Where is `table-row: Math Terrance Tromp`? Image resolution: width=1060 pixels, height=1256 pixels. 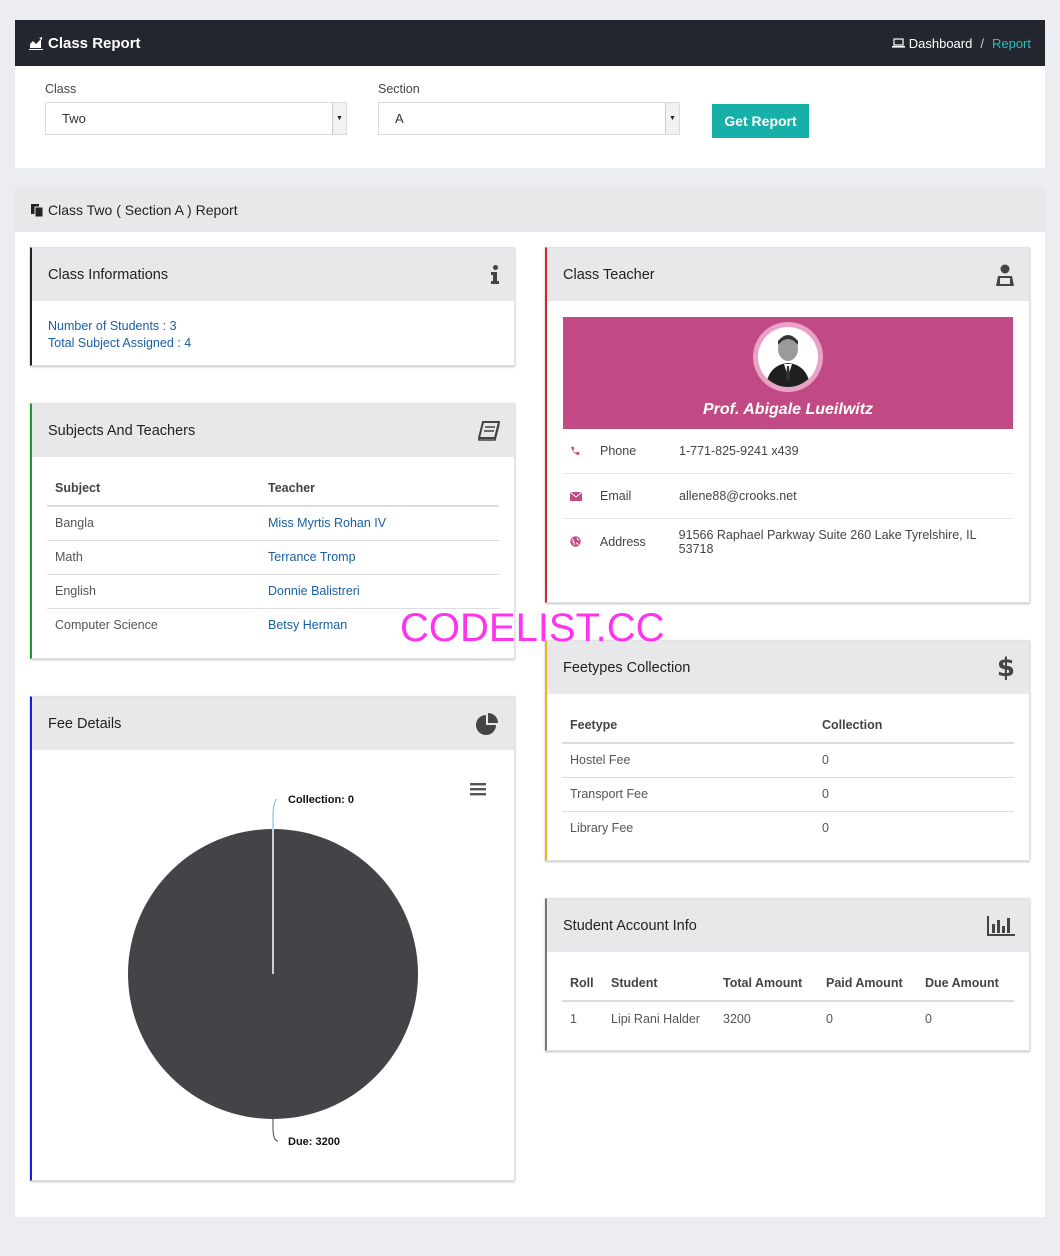 table-row: Math Terrance Tromp is located at coordinates (273, 557).